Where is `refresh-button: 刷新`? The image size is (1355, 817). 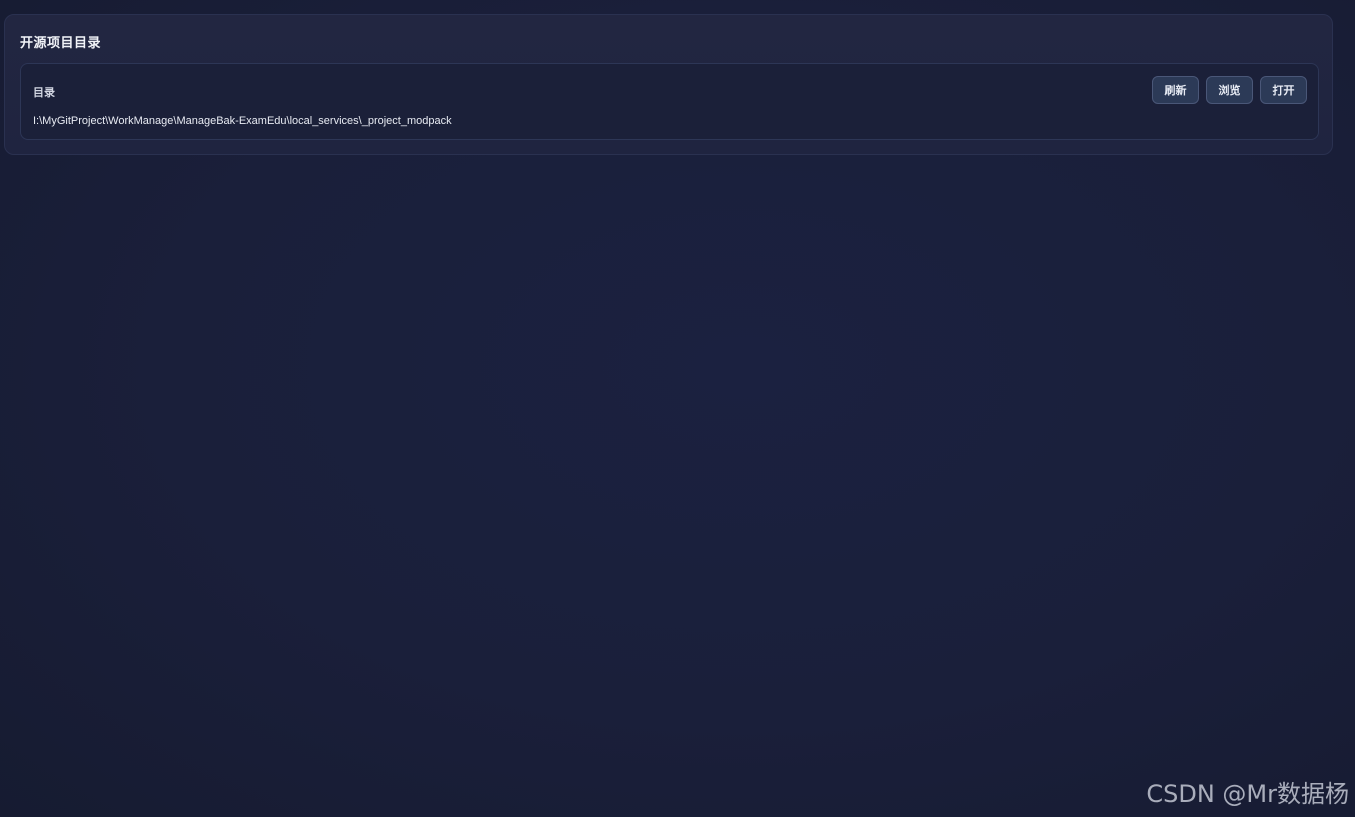 refresh-button: 刷新 is located at coordinates (1175, 90).